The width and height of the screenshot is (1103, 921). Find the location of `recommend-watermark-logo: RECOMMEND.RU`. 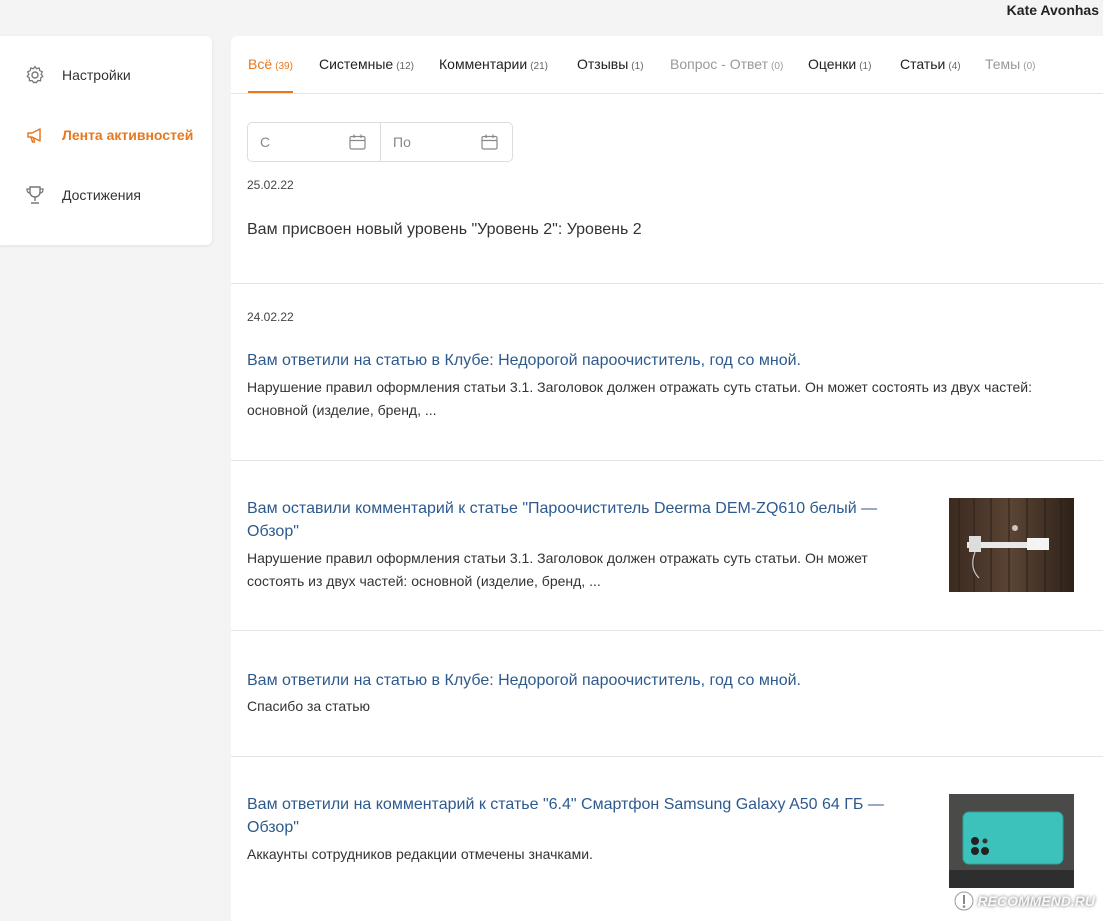

recommend-watermark-logo: RECOMMEND.RU is located at coordinates (1024, 901).